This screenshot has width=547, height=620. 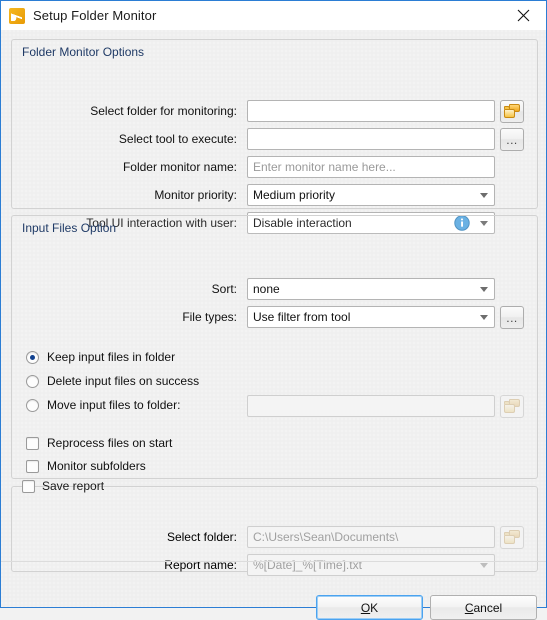 I want to click on select-sort-value: none, so click(x=266, y=289).